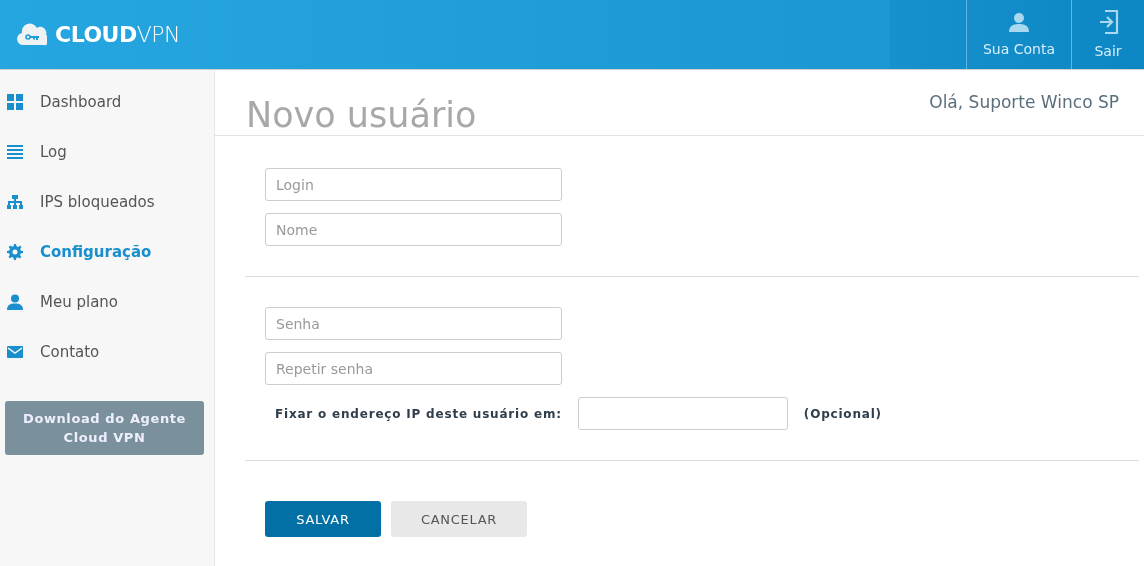 The width and height of the screenshot is (1144, 566). What do you see at coordinates (107, 252) in the screenshot?
I see `sidebar-item: Configuração` at bounding box center [107, 252].